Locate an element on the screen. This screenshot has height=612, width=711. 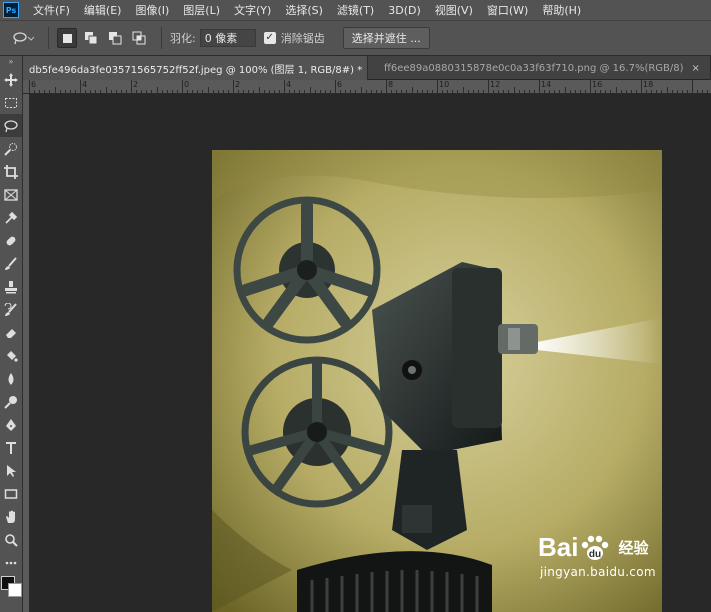
history-brush-tool-button is located at coordinates (11, 309).